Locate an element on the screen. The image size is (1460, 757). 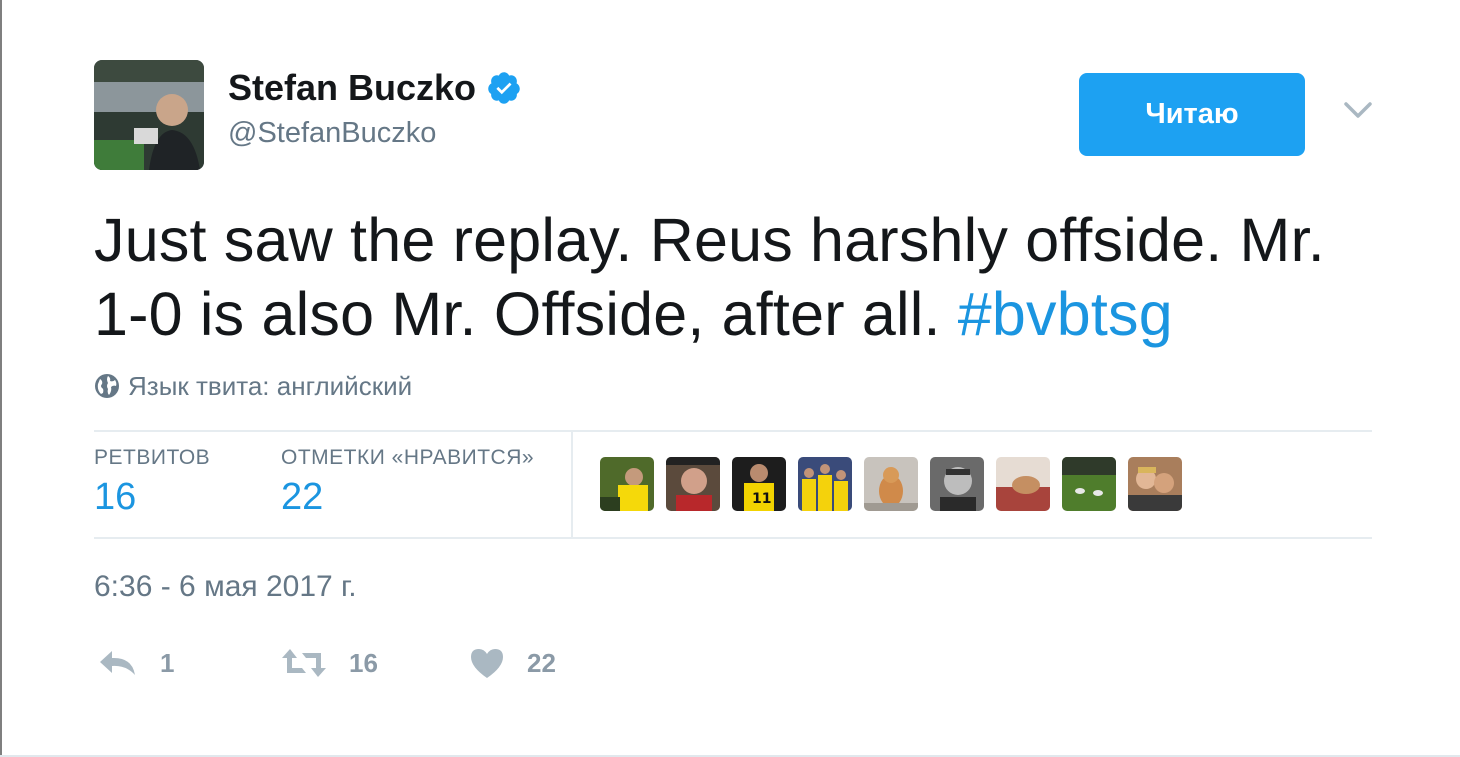
tweet-timestamp: 6:36 - 6 мая 2017 г. is located at coordinates (225, 587).